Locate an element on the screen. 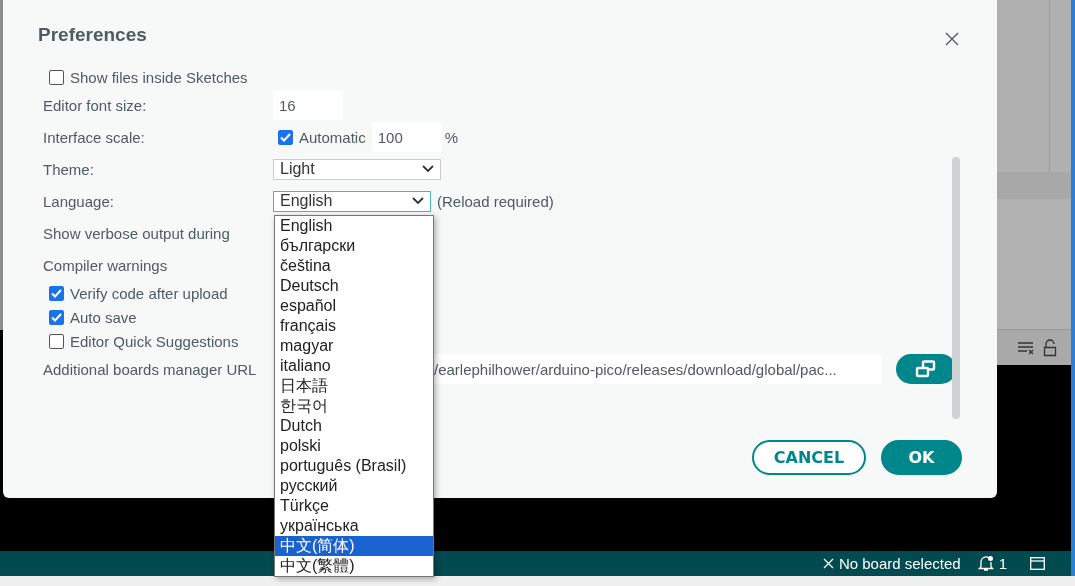  language-option: русский is located at coordinates (354, 486).